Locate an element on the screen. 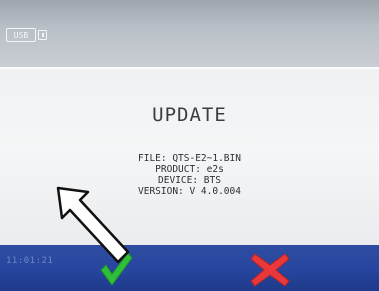 This screenshot has height=291, width=379. check-icon is located at coordinates (116, 269).